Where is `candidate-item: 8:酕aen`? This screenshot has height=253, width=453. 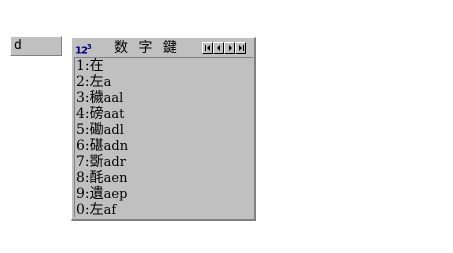
candidate-item: 8:酕aen is located at coordinates (164, 178).